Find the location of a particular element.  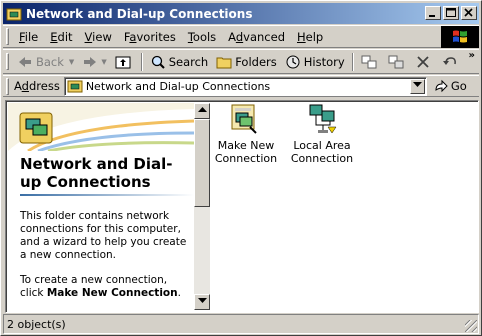

menu-edit-key: E is located at coordinates (54, 36).